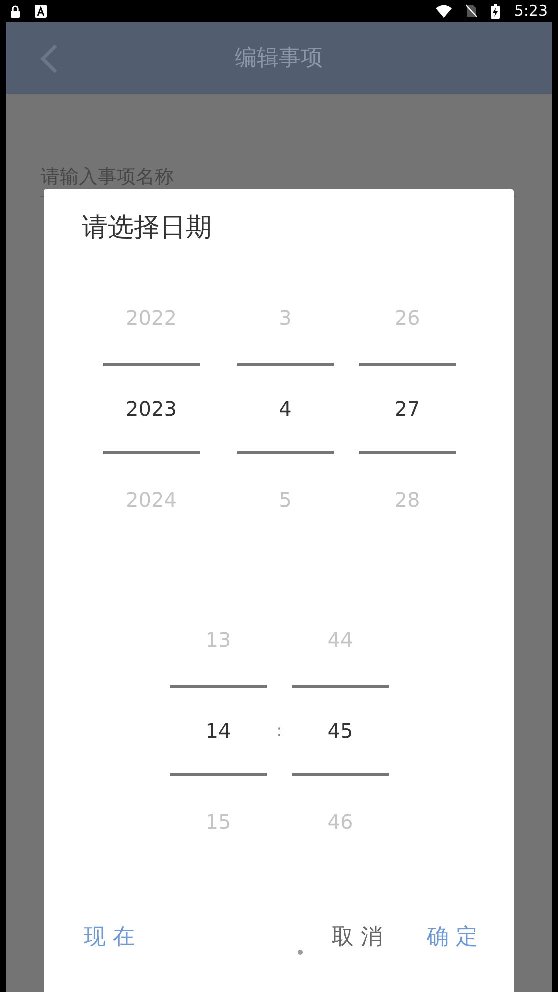 The image size is (558, 992). I want to click on picker-value: 15, so click(218, 821).